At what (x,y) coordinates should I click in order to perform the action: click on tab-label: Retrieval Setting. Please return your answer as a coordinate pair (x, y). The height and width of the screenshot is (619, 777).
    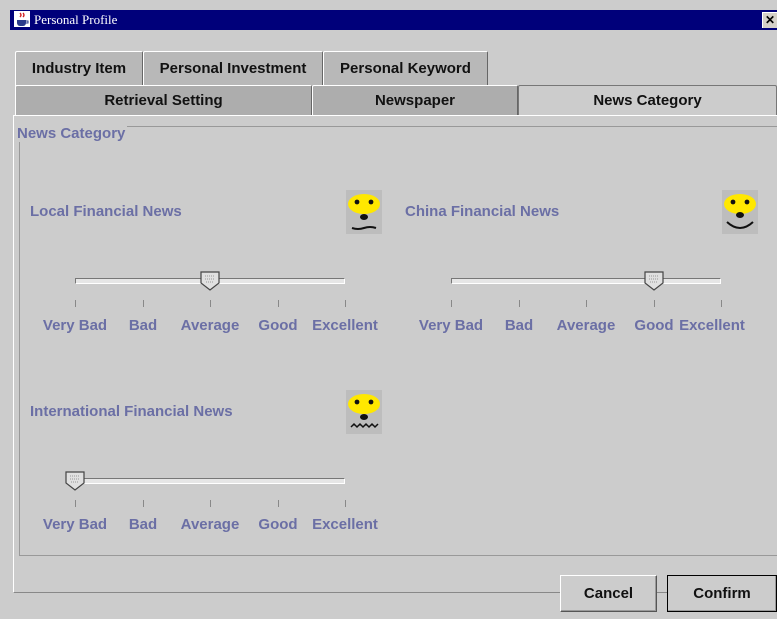
    Looking at the image, I should click on (163, 100).